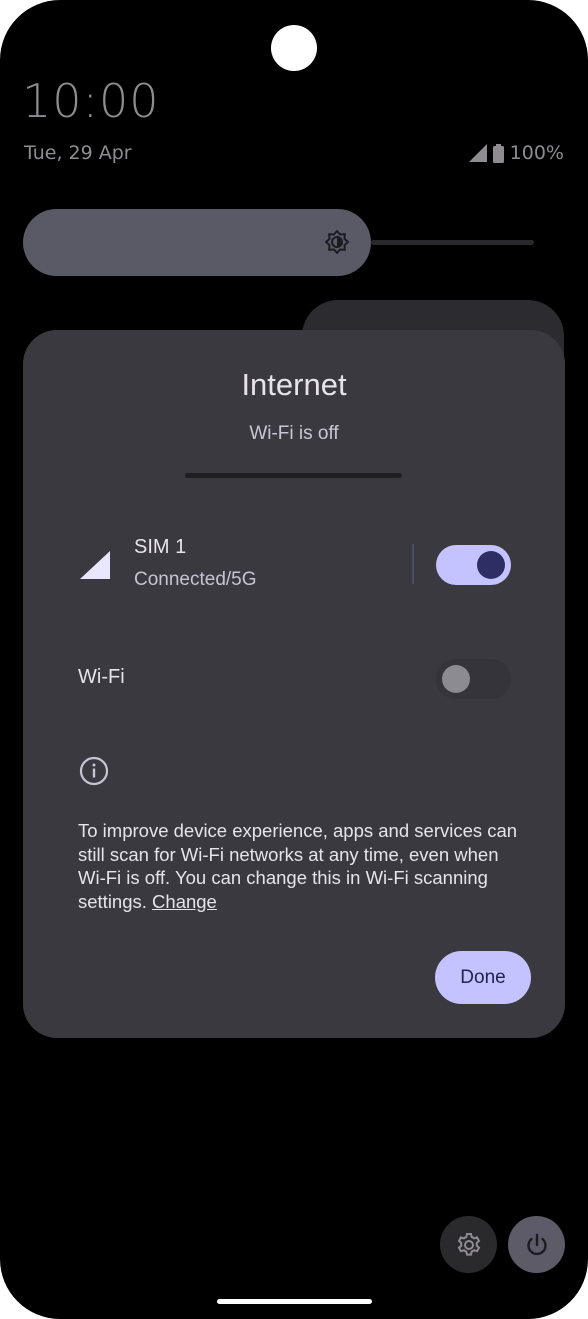  What do you see at coordinates (473, 679) in the screenshot?
I see `wifi-toggle` at bounding box center [473, 679].